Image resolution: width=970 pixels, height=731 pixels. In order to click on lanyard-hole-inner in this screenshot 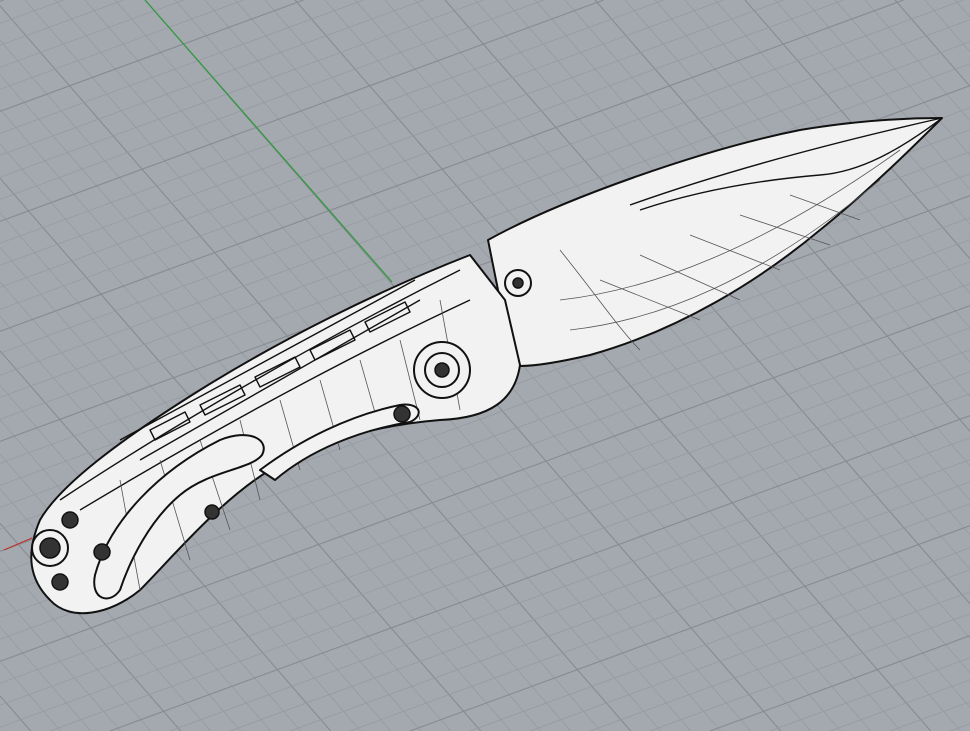, I will do `click(50, 548)`.